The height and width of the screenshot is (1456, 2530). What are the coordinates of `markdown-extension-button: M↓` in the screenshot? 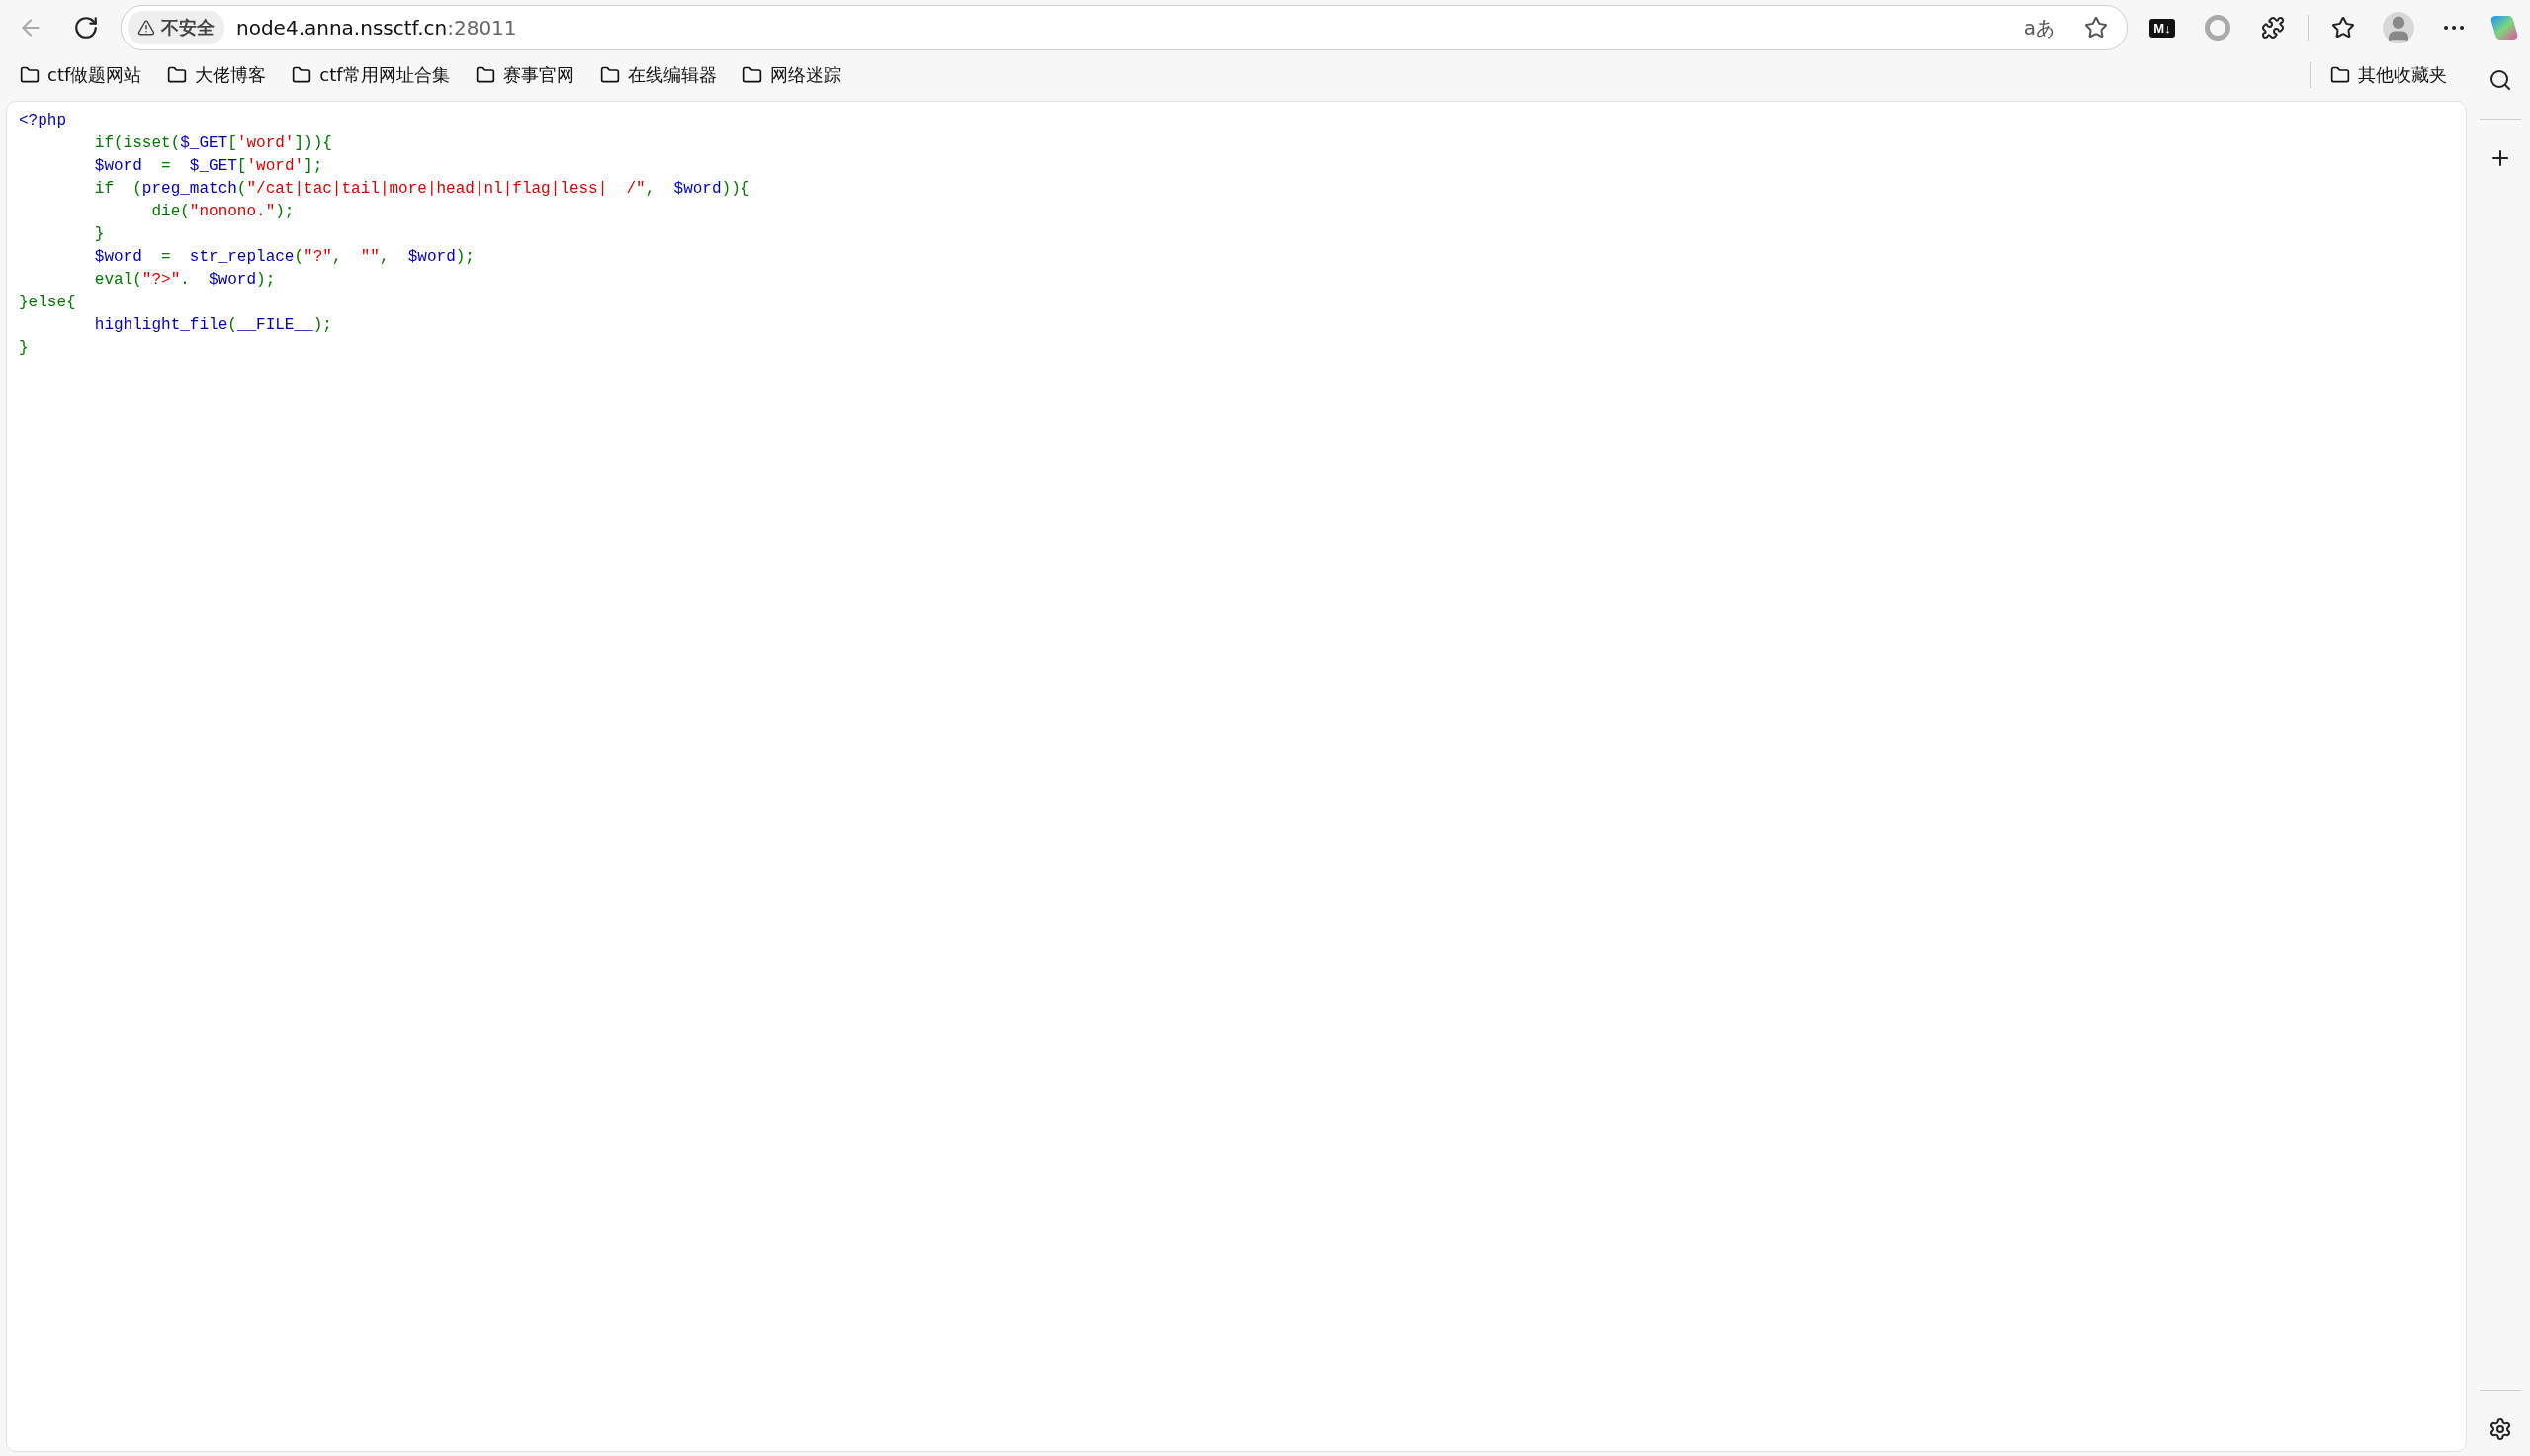 It's located at (2162, 27).